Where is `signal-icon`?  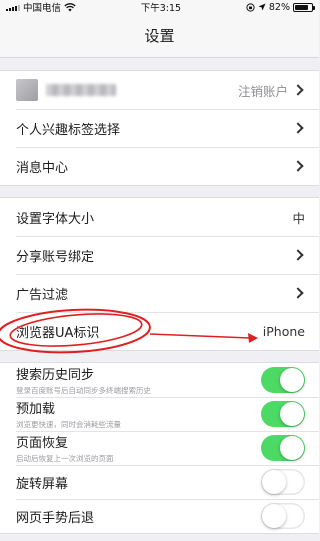 signal-icon is located at coordinates (13, 7).